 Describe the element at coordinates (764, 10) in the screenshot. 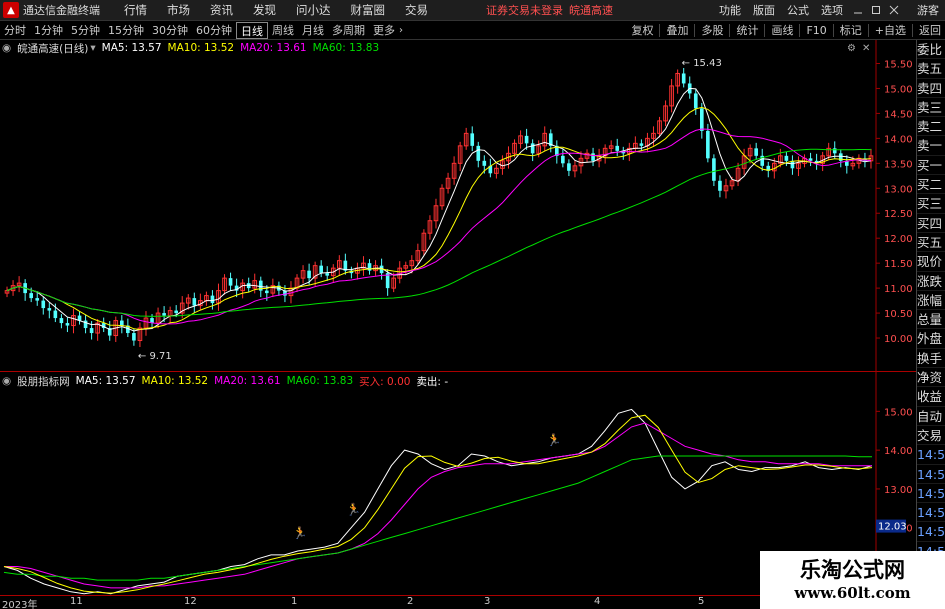

I see `menu-item-layout: 版面` at that location.